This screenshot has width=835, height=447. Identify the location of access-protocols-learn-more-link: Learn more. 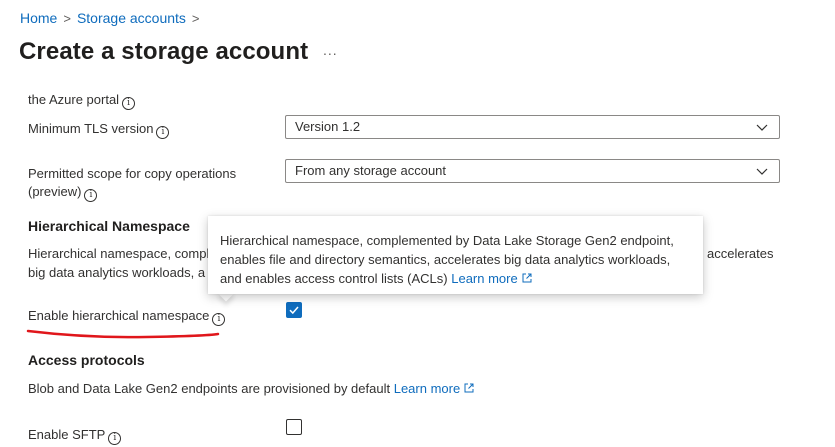
(434, 388).